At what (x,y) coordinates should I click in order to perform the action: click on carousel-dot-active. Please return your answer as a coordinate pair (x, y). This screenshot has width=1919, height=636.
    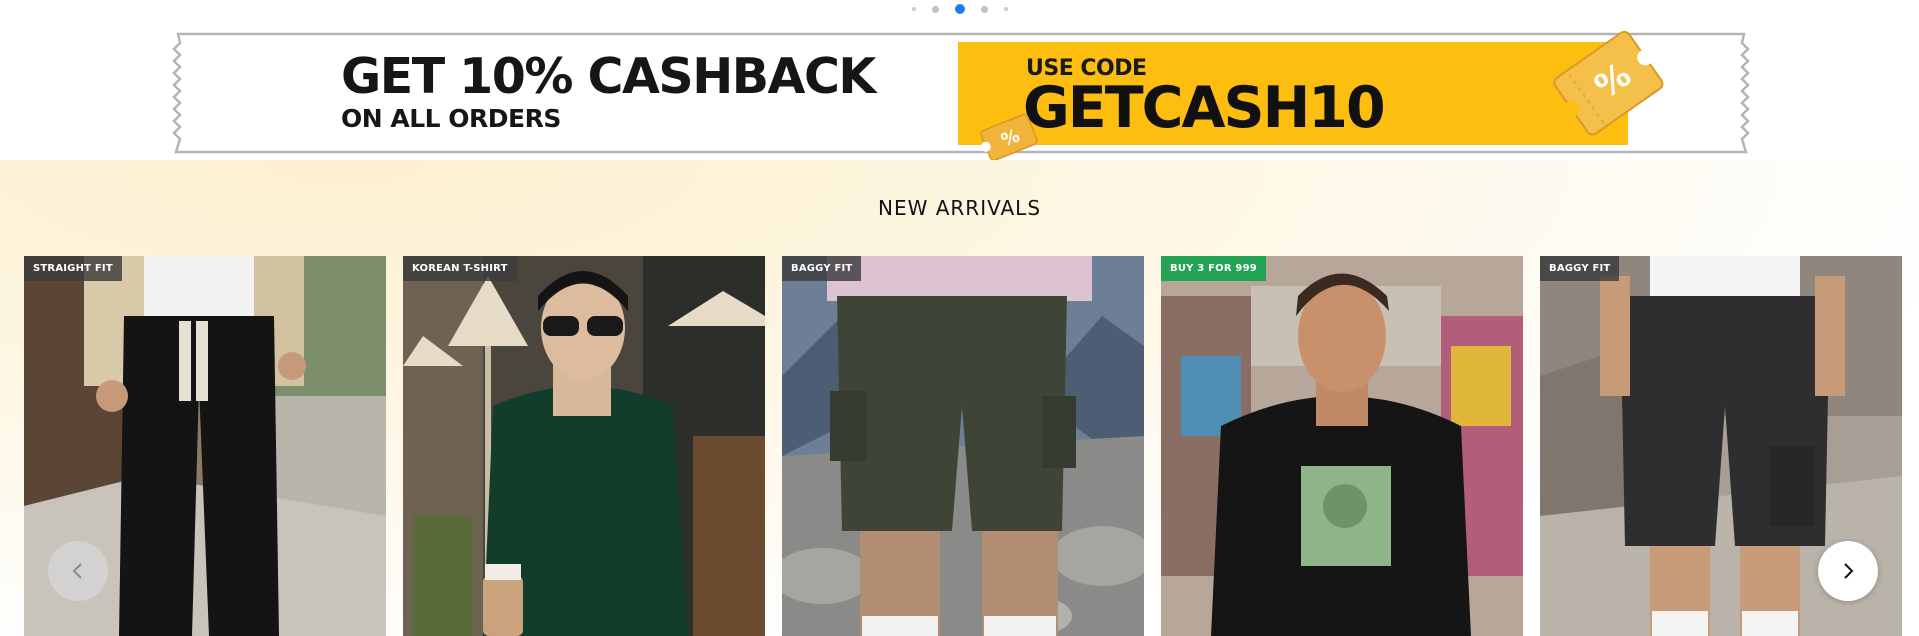
    Looking at the image, I should click on (959, 9).